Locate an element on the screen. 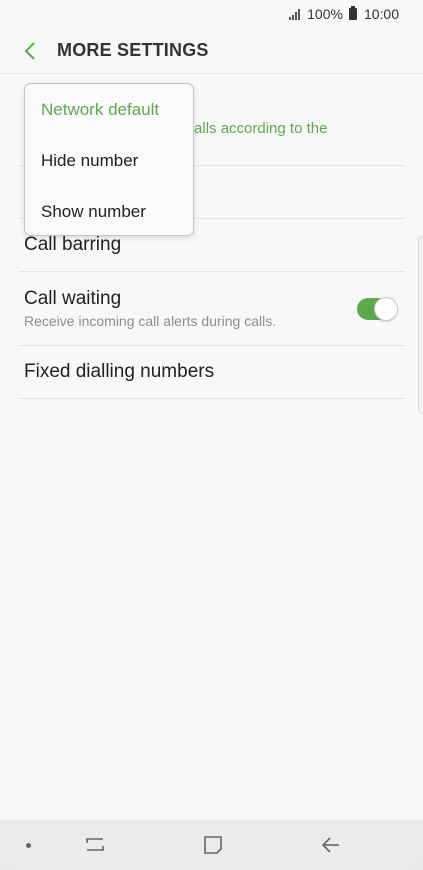  caller-id-dropdown: Network default Hide number Show number is located at coordinates (109, 159).